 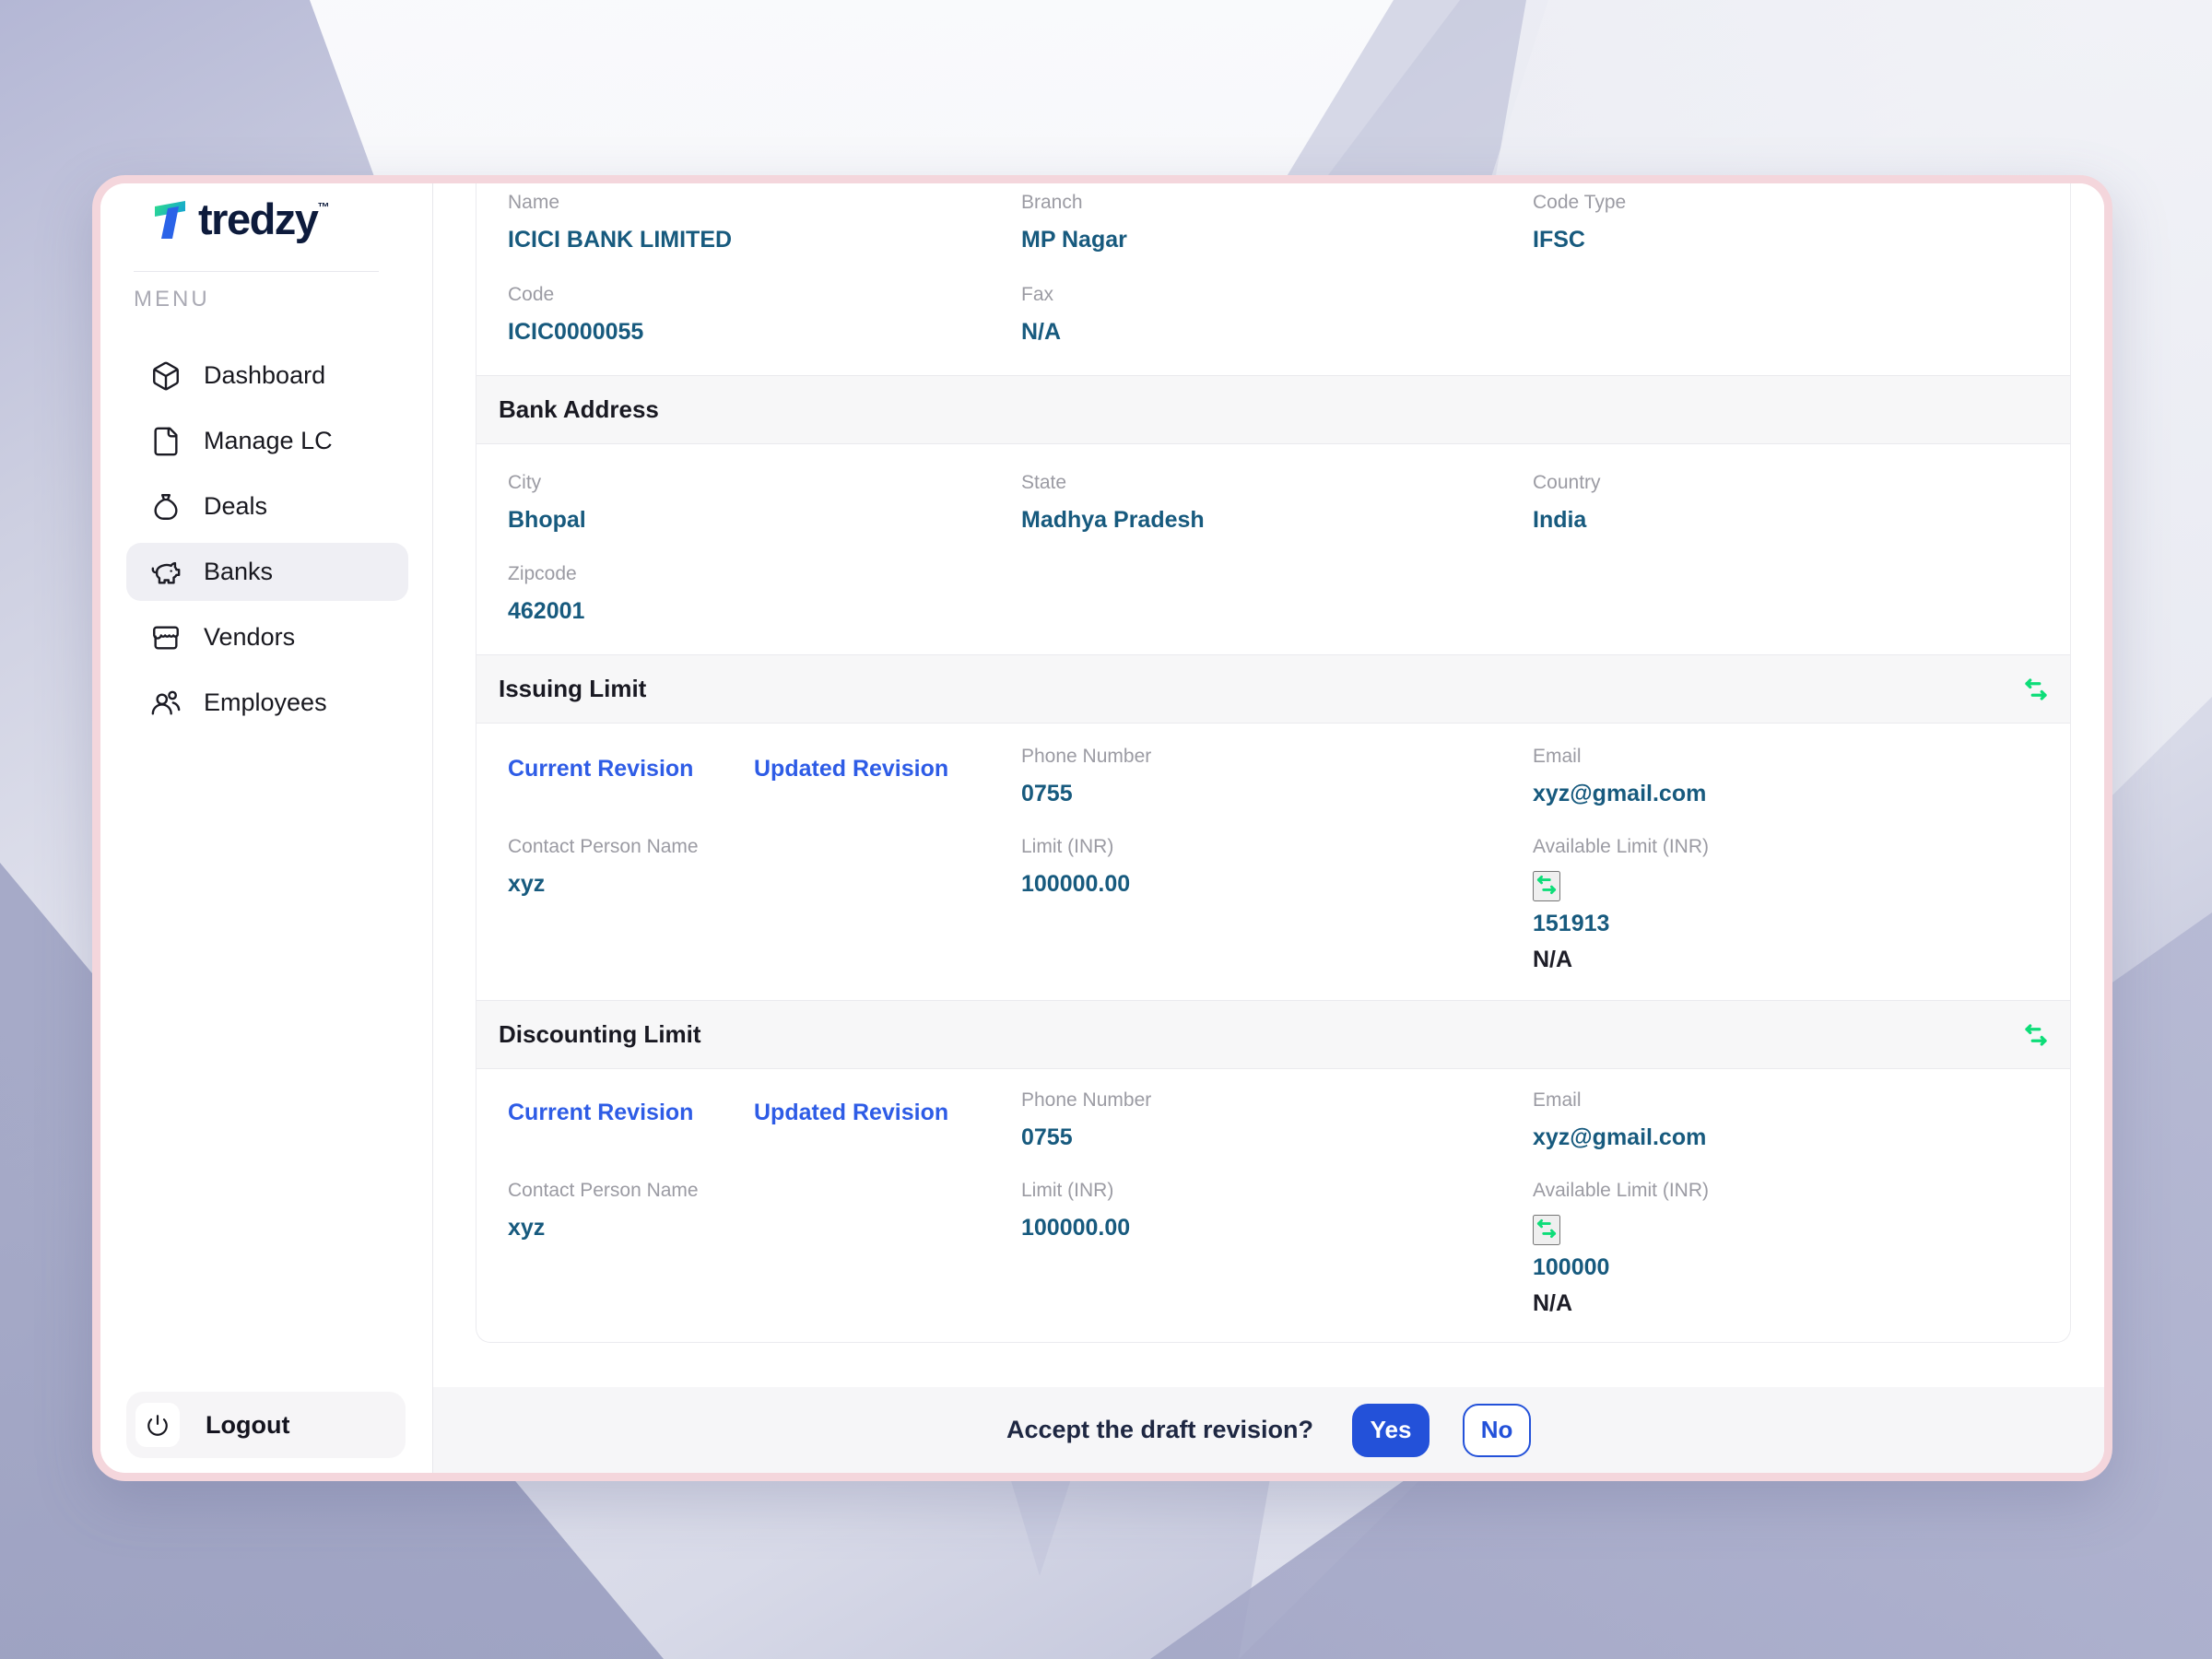 What do you see at coordinates (1571, 923) in the screenshot?
I see `field-value: 151913` at bounding box center [1571, 923].